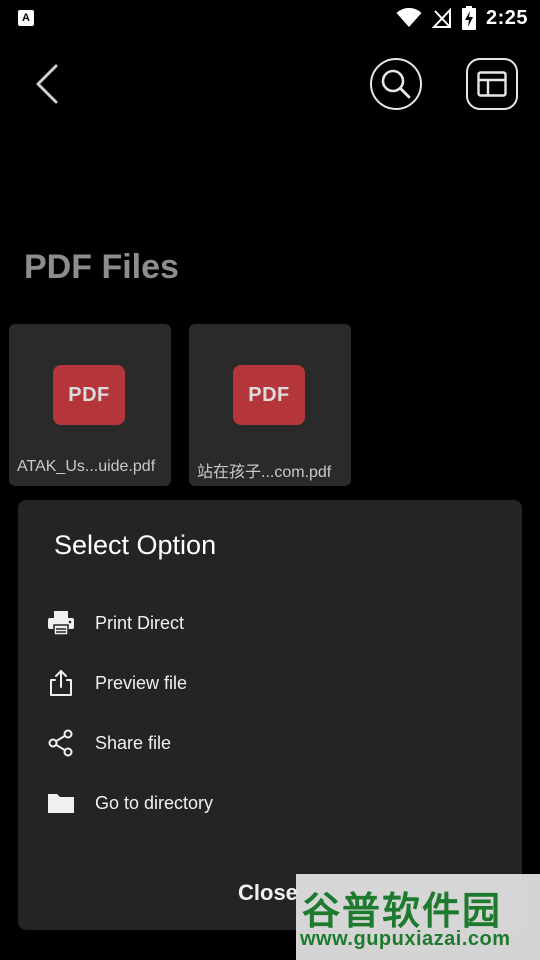 The image size is (540, 960). I want to click on option-label: Share file, so click(133, 743).